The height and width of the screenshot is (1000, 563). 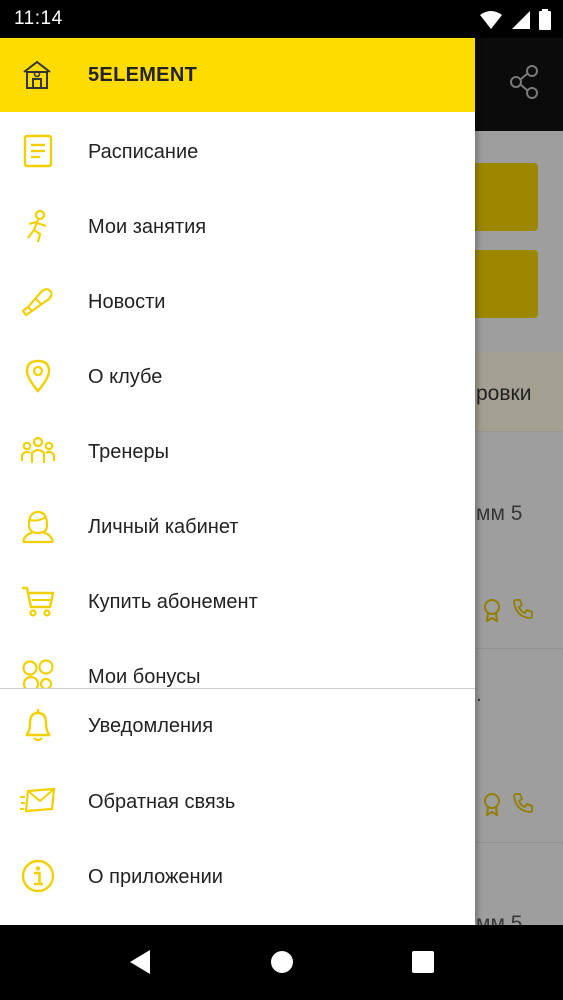 What do you see at coordinates (237, 151) in the screenshot?
I see `menu-item-schedule: Расписание` at bounding box center [237, 151].